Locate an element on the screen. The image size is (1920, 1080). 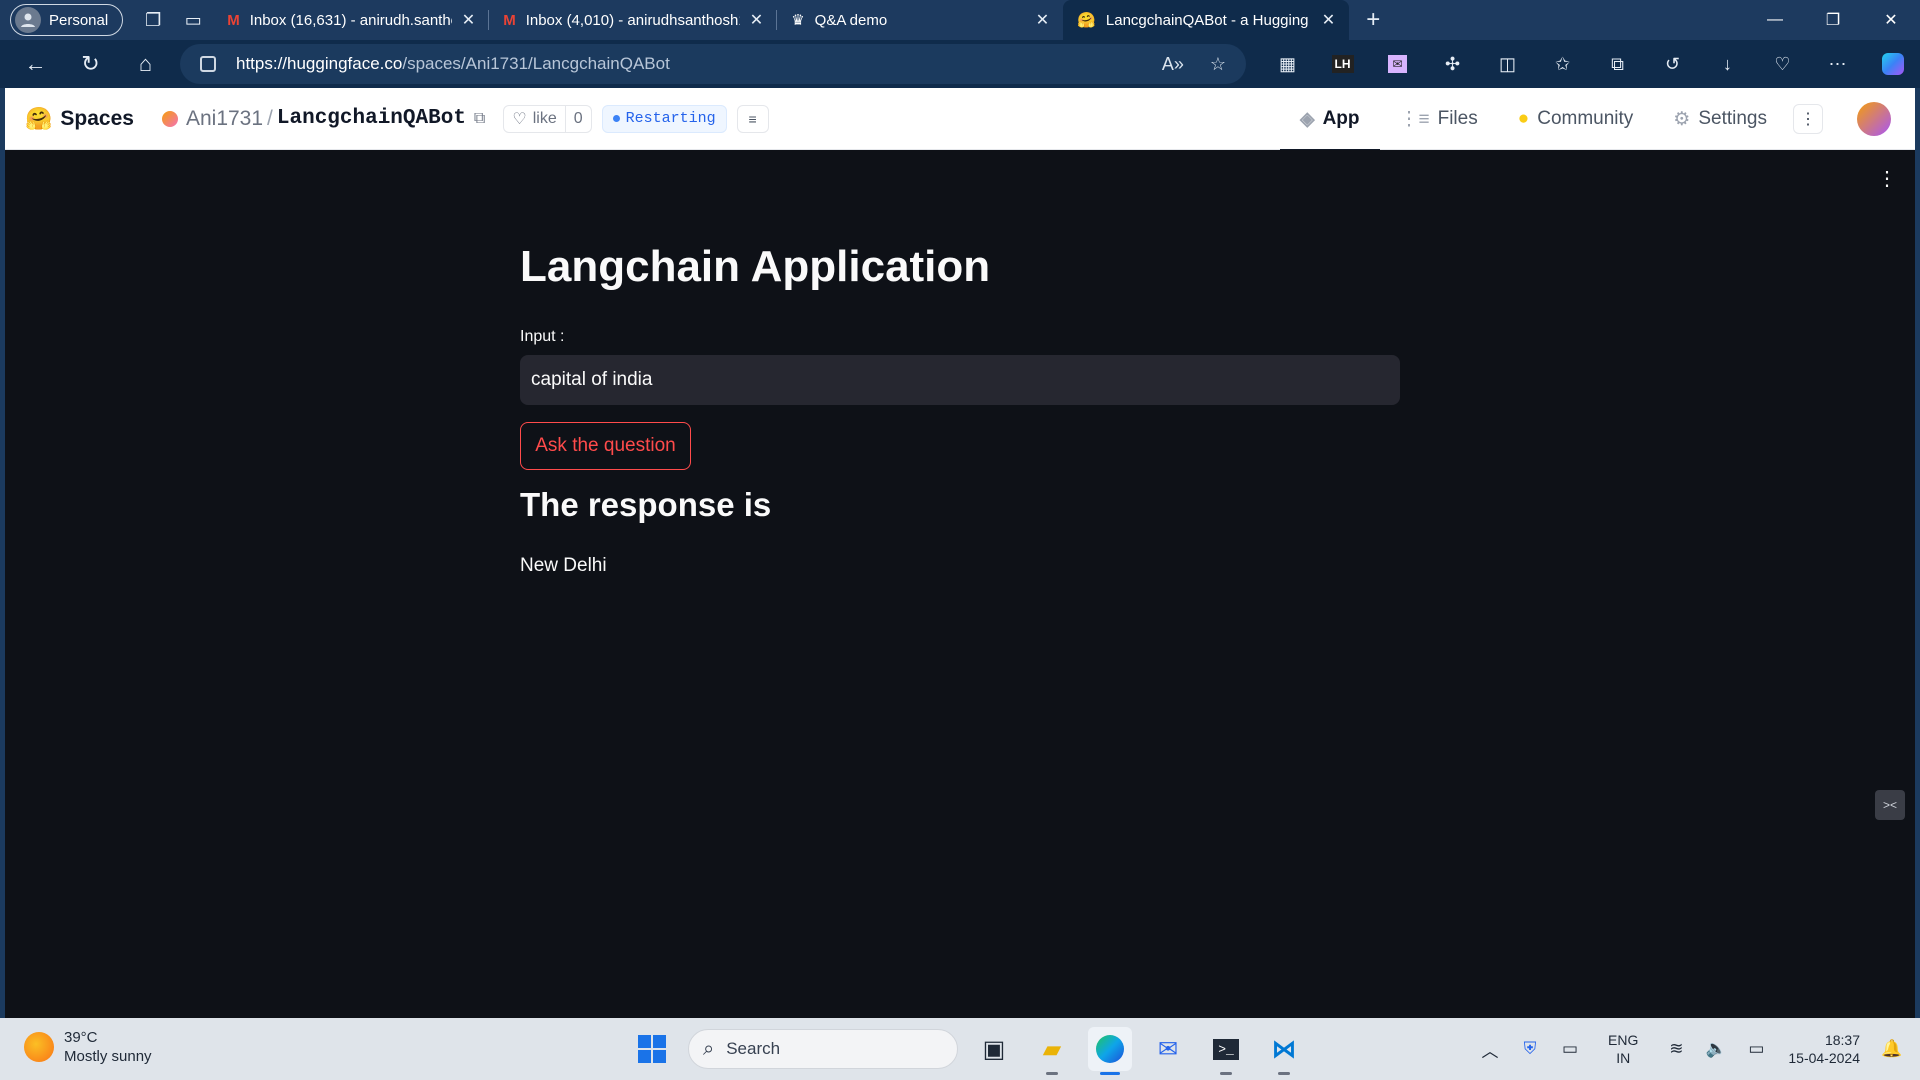
workspaces-icon: ❐ is located at coordinates (153, 20).